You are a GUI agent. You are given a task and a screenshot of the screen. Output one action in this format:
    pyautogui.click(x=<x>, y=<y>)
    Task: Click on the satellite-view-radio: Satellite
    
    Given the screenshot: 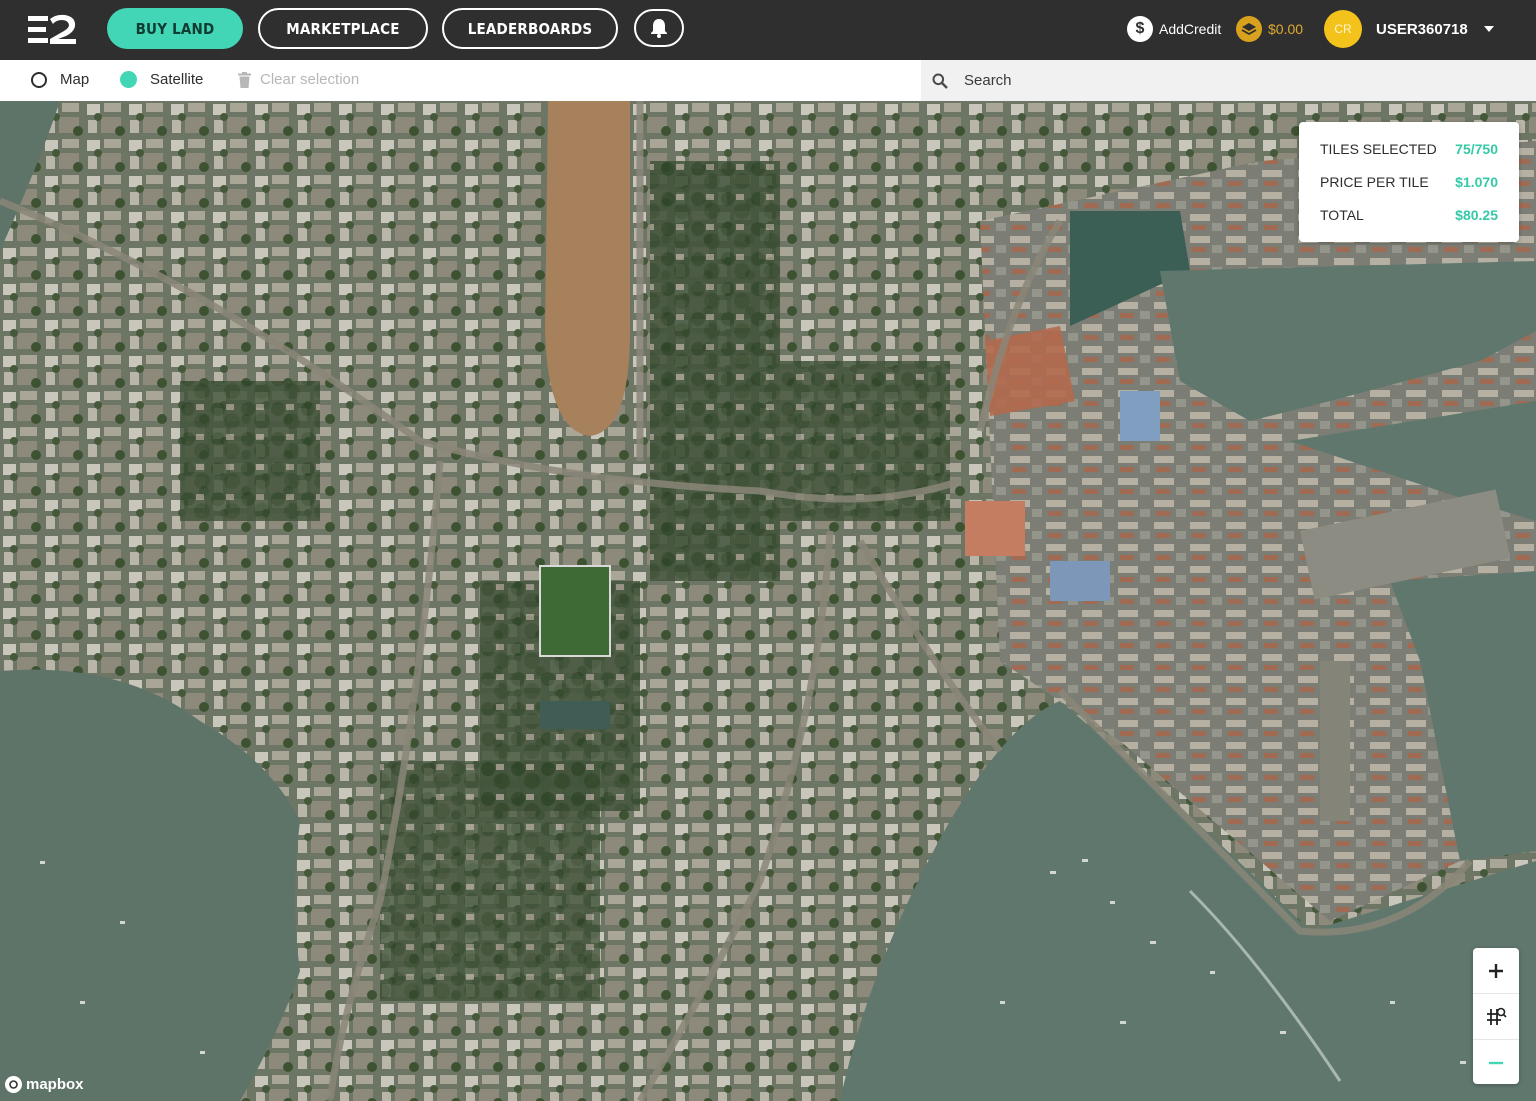 What is the action you would take?
    pyautogui.click(x=161, y=79)
    